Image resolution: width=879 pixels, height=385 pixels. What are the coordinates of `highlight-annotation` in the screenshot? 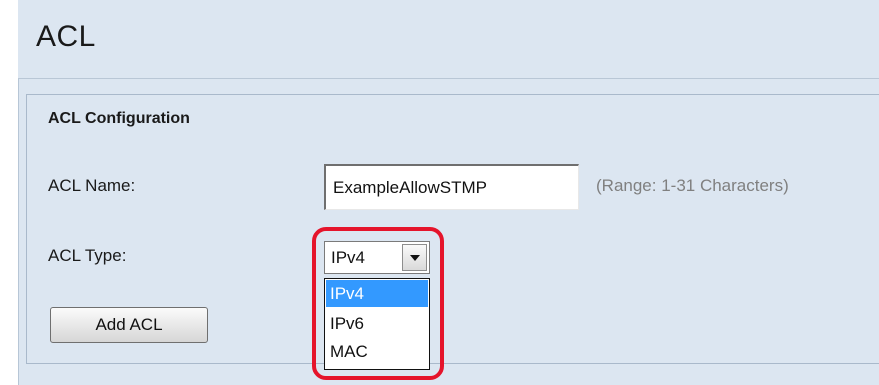 It's located at (378, 303).